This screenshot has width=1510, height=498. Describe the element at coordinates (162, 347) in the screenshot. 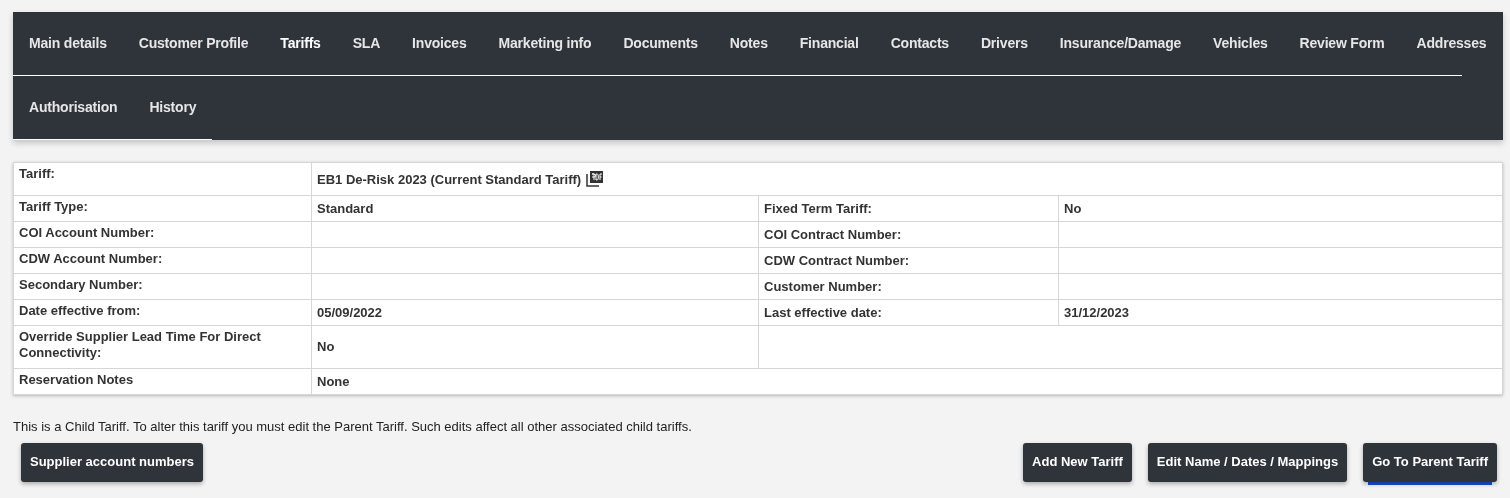

I see `field-label: Override Supplier Lead Time For Direct Connectivity:` at that location.